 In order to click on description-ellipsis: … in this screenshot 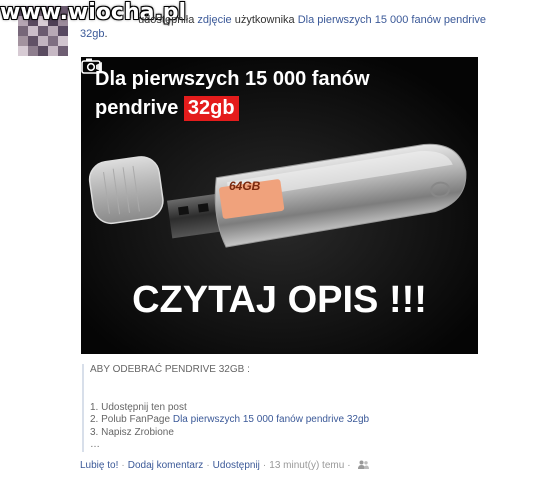, I will do `click(95, 444)`.